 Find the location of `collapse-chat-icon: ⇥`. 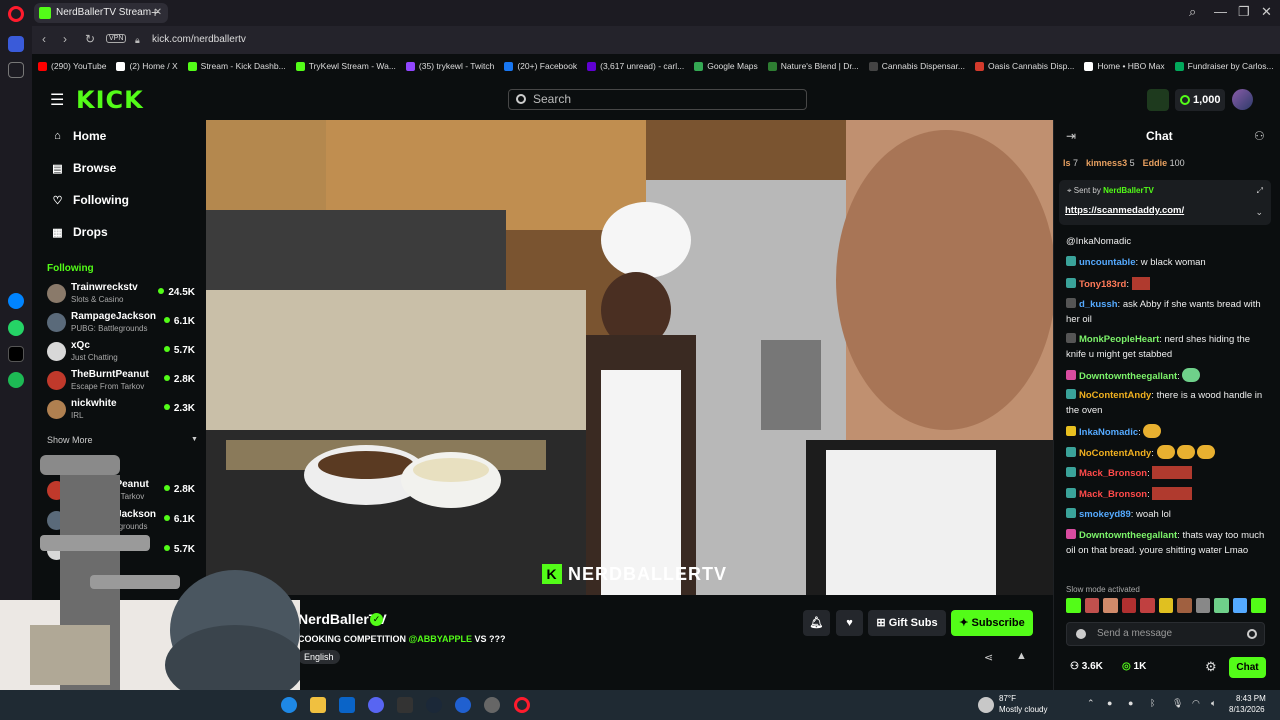

collapse-chat-icon: ⇥ is located at coordinates (1071, 136).